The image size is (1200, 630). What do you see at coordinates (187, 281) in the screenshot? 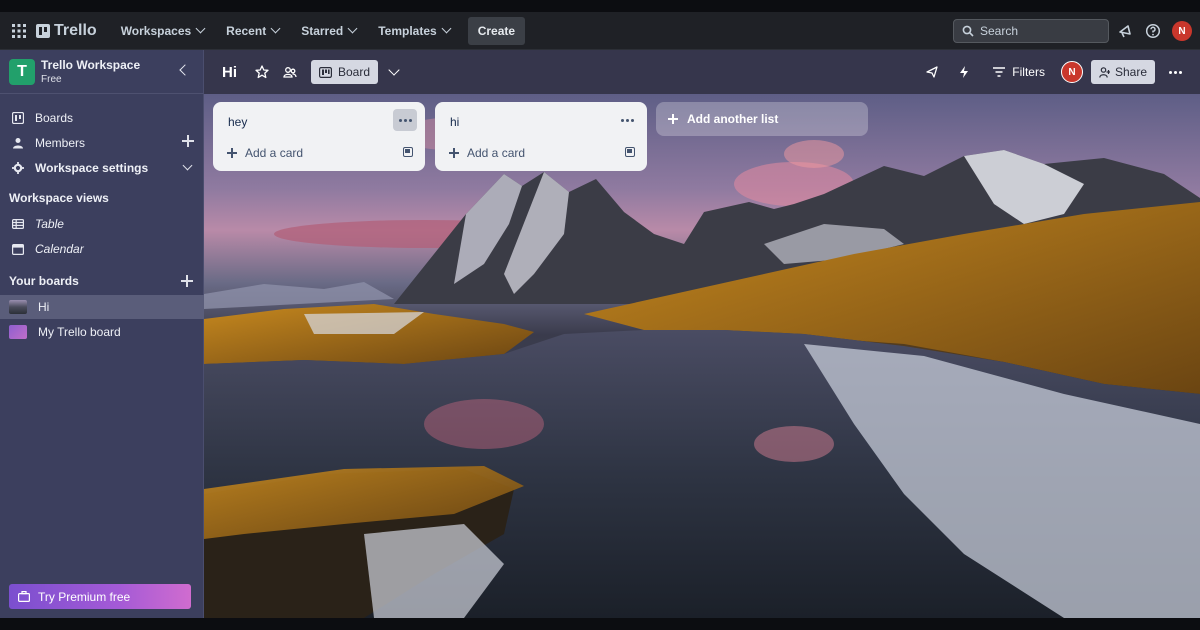
I see `add-board-icon` at bounding box center [187, 281].